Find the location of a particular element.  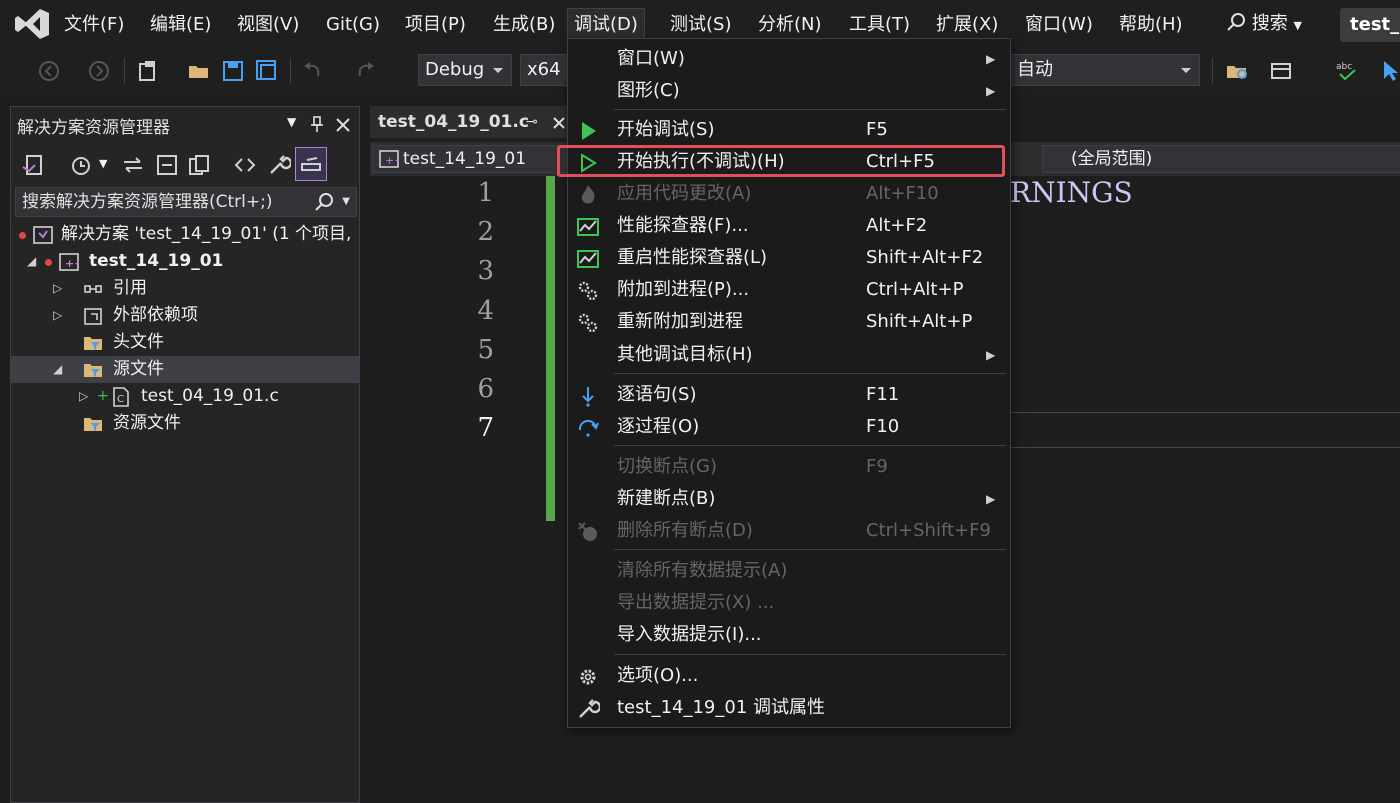

open-folder-icon is located at coordinates (199, 71).